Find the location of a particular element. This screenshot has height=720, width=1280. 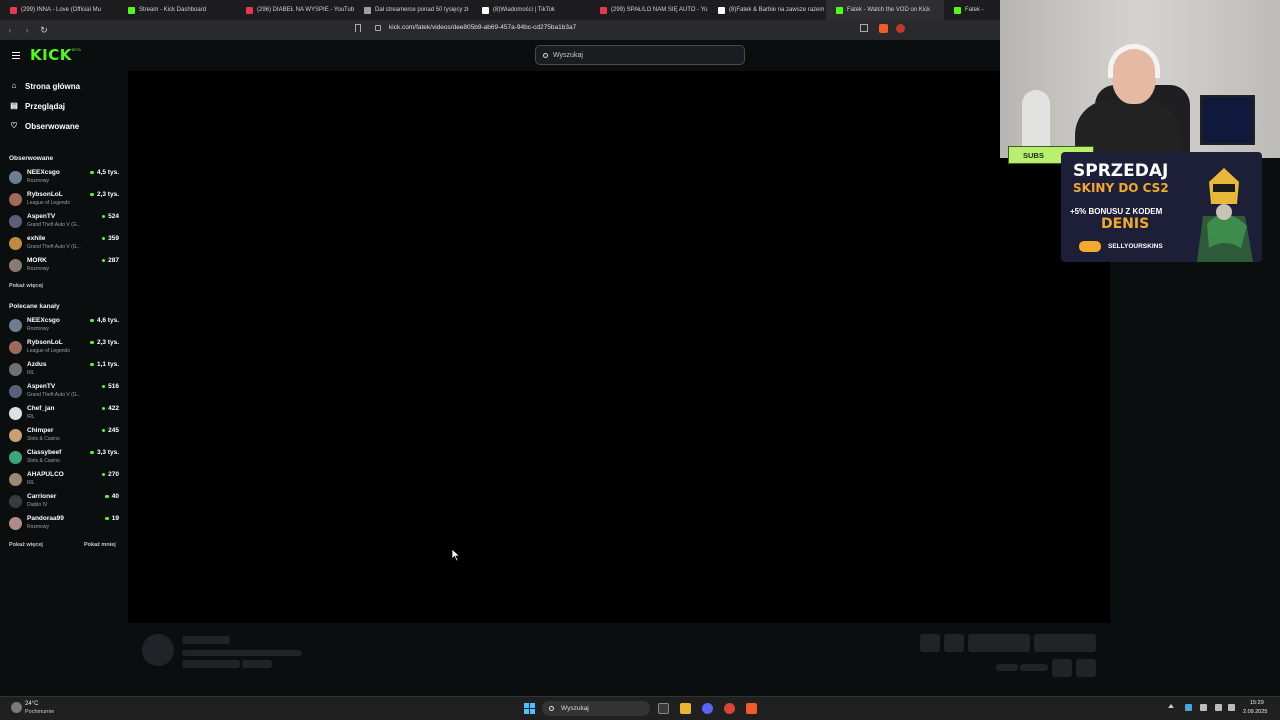

search-input: Wyszukaj is located at coordinates (640, 55).